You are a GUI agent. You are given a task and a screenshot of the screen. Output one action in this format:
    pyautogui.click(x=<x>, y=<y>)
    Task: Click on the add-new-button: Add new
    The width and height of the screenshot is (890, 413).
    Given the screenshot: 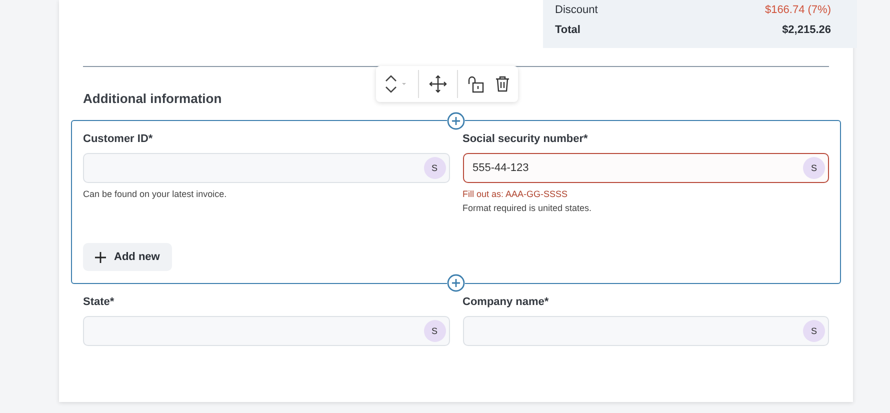 What is the action you would take?
    pyautogui.click(x=127, y=257)
    